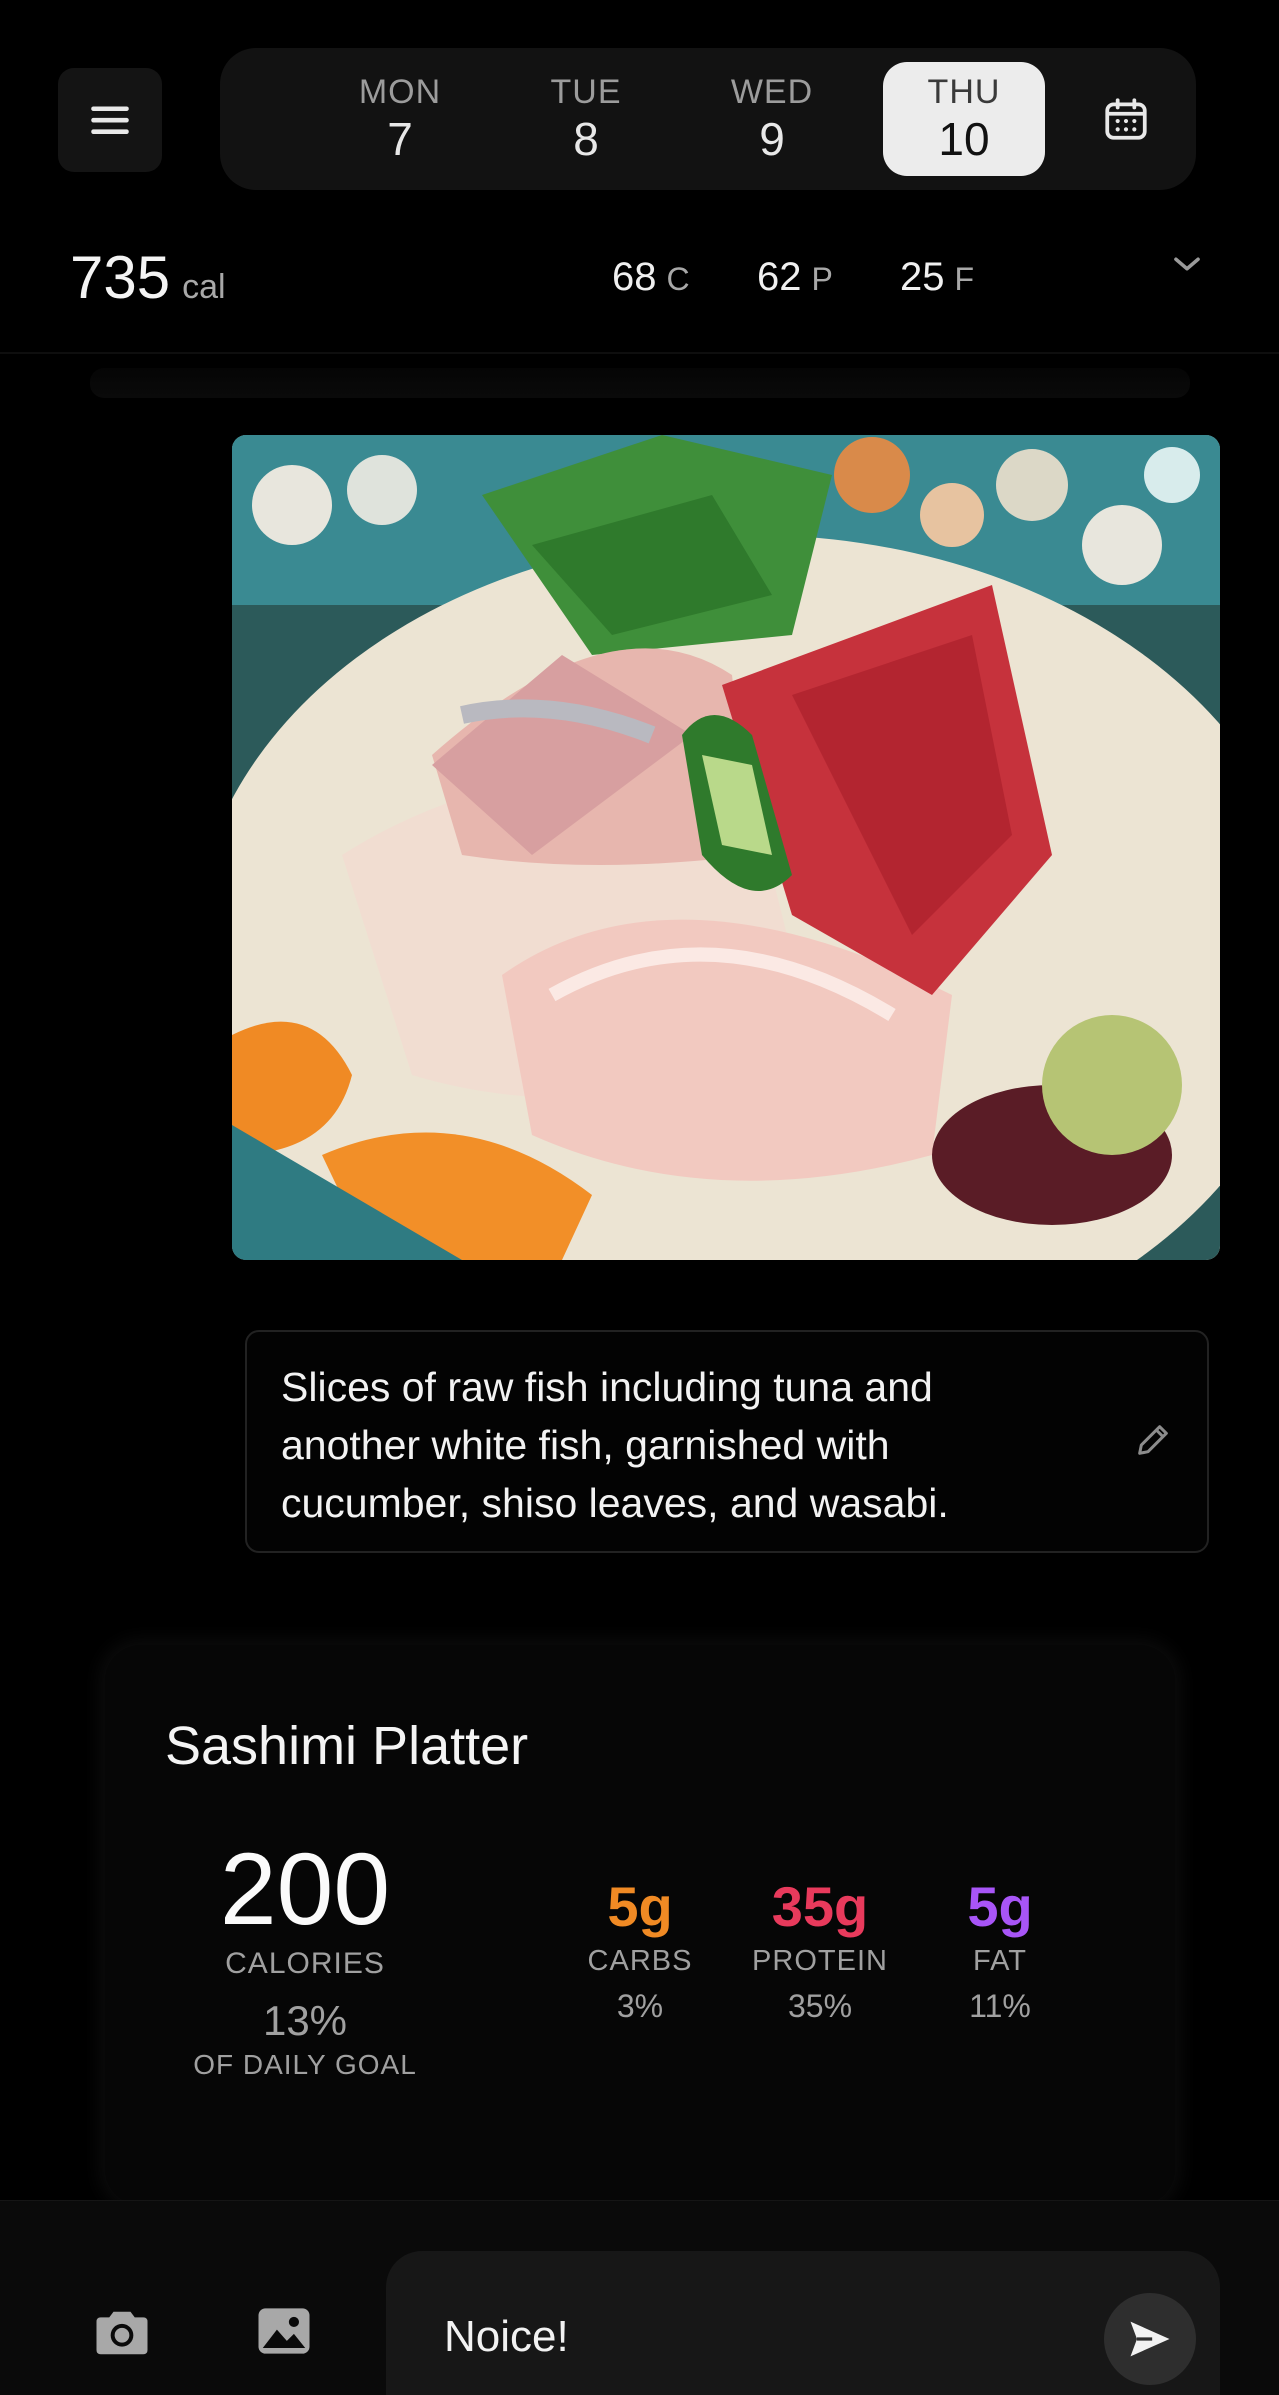  I want to click on day-name: TUE, so click(586, 92).